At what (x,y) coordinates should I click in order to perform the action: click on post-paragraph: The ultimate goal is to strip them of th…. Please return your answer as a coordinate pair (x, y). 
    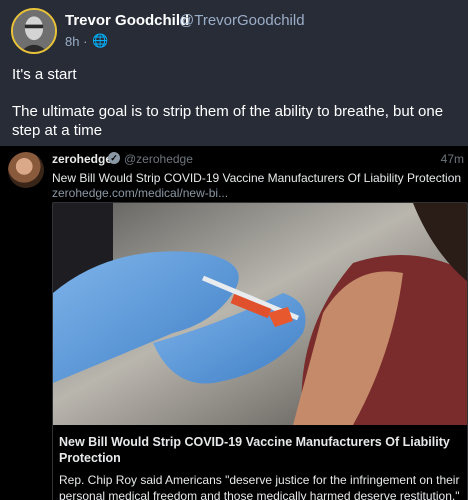
    Looking at the image, I should click on (228, 121).